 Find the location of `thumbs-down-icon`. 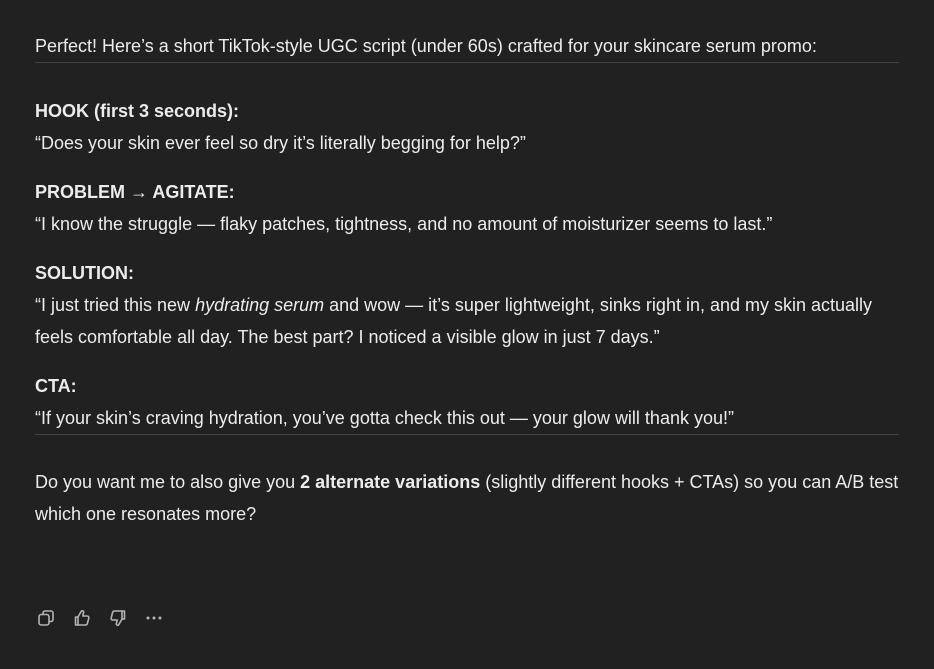

thumbs-down-icon is located at coordinates (118, 618).